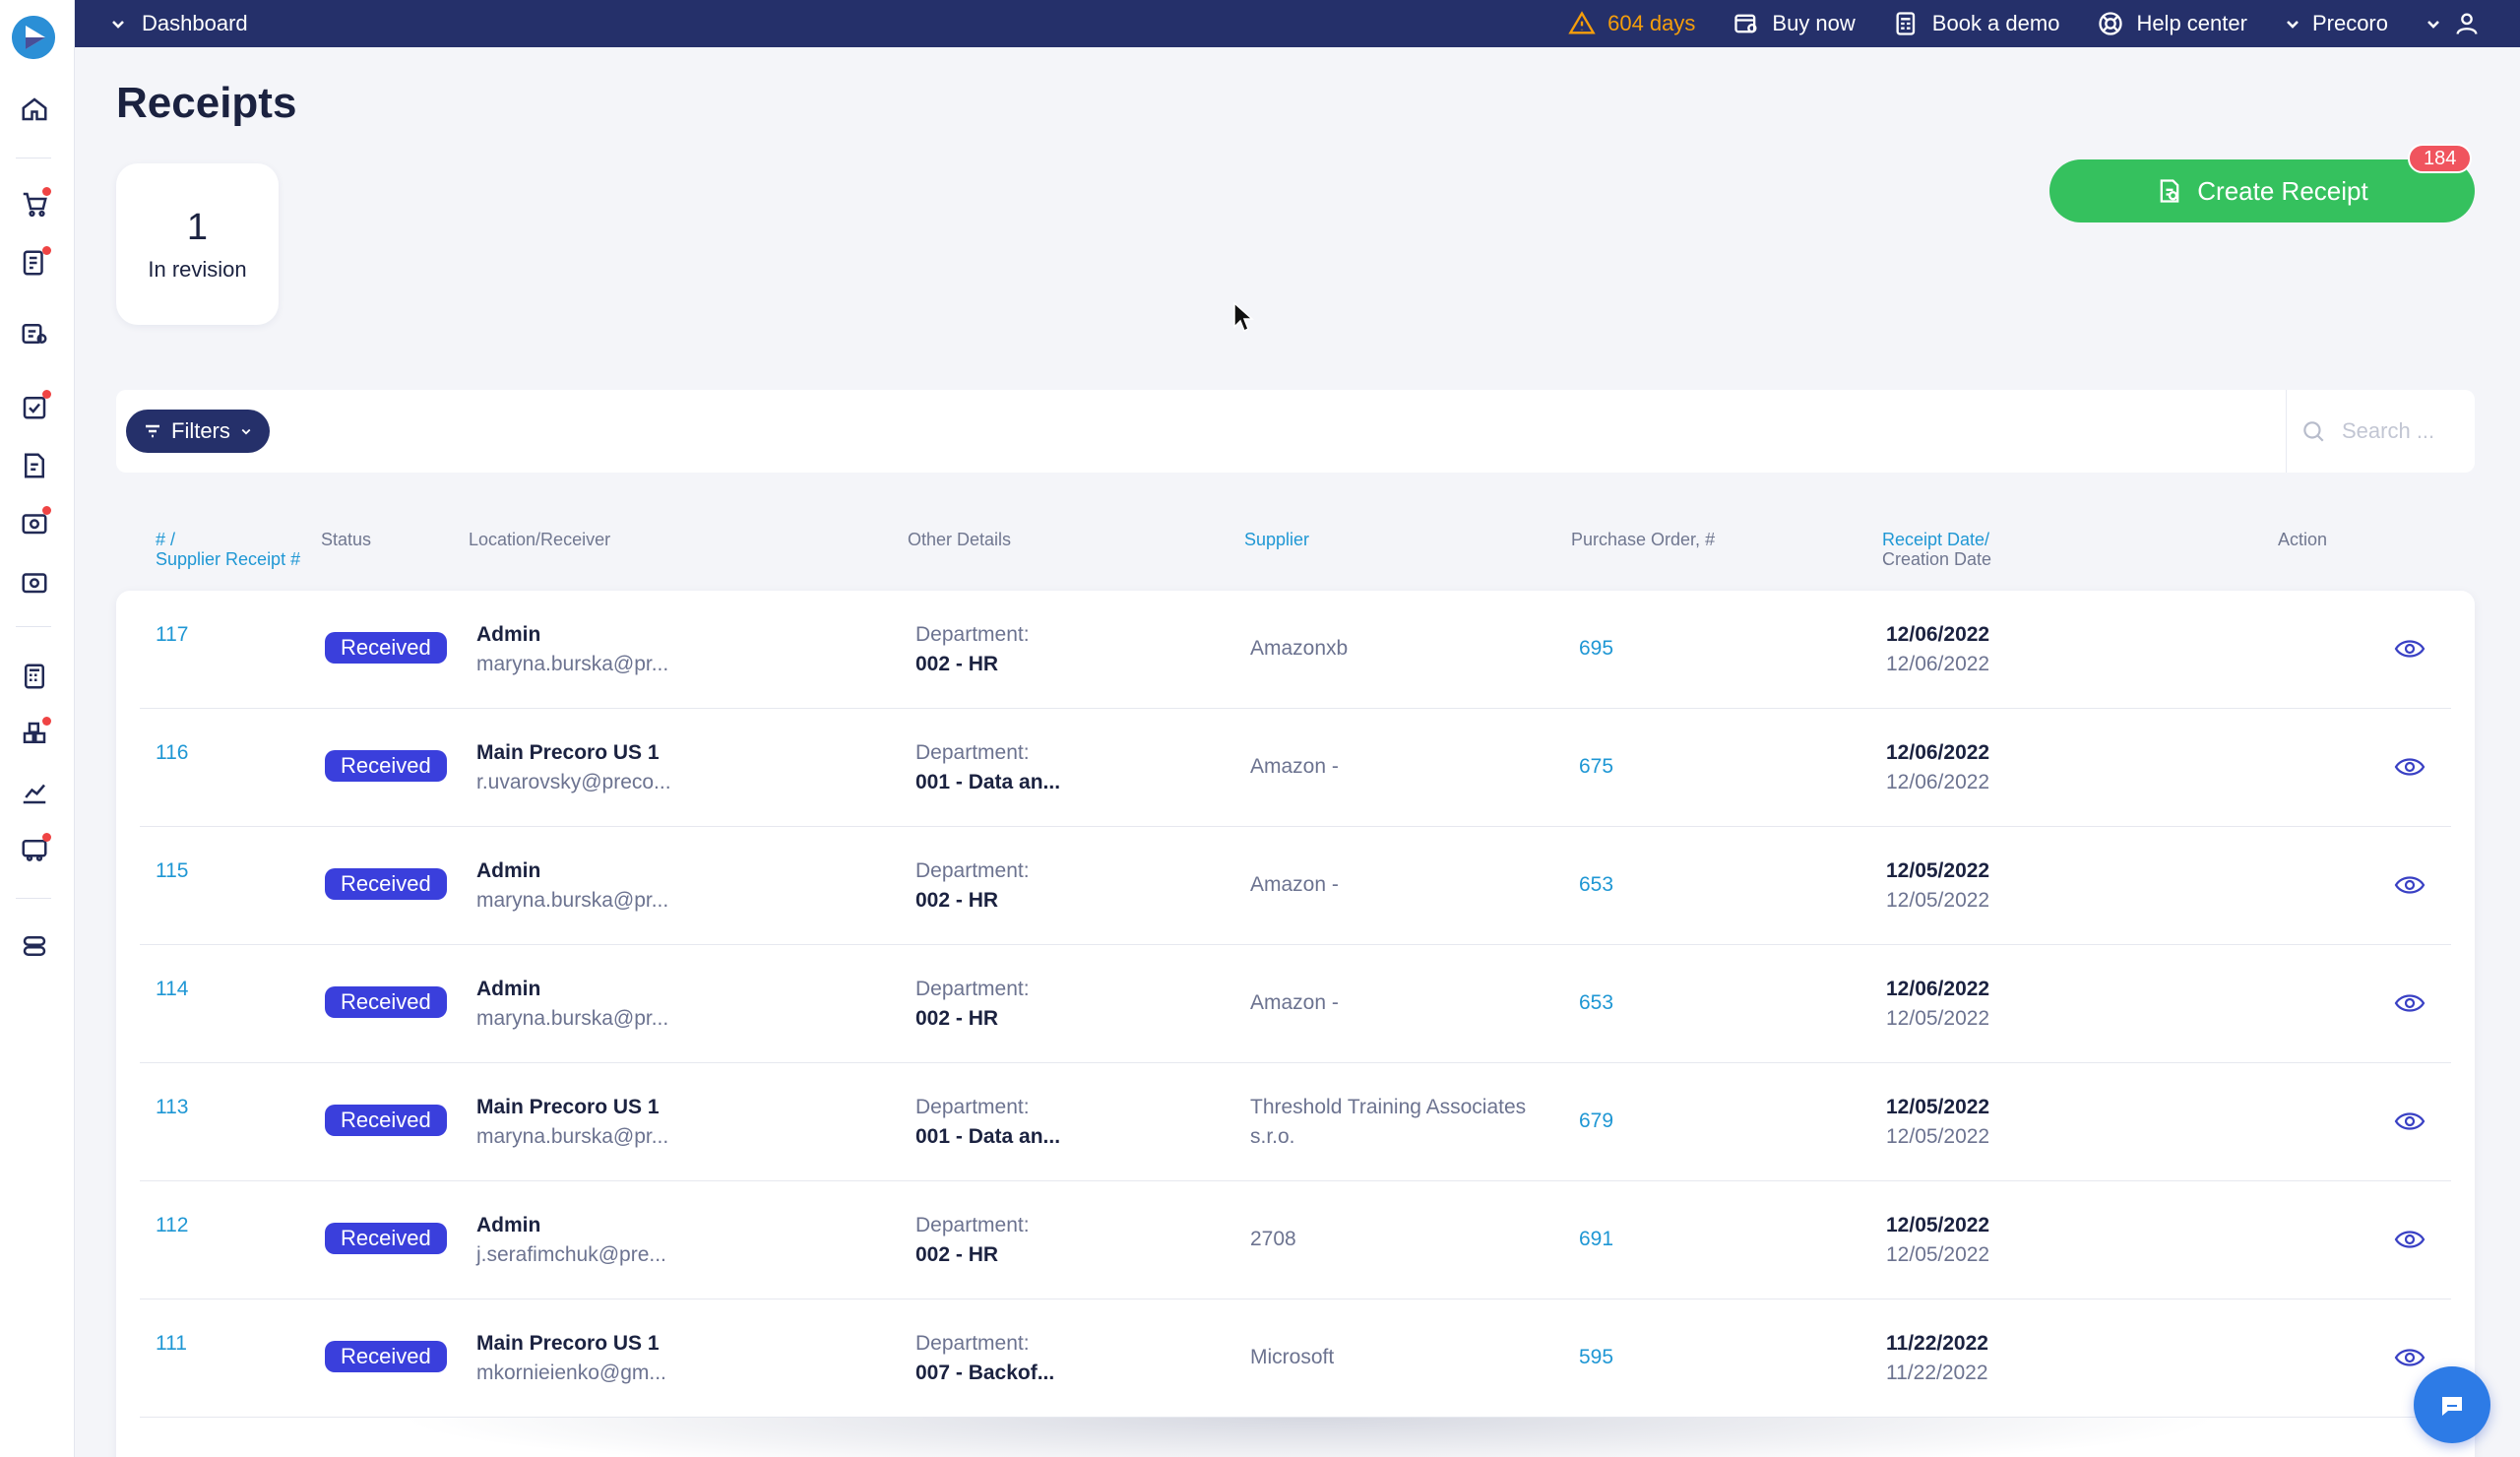 Image resolution: width=2520 pixels, height=1457 pixels. I want to click on settings-icon, so click(34, 946).